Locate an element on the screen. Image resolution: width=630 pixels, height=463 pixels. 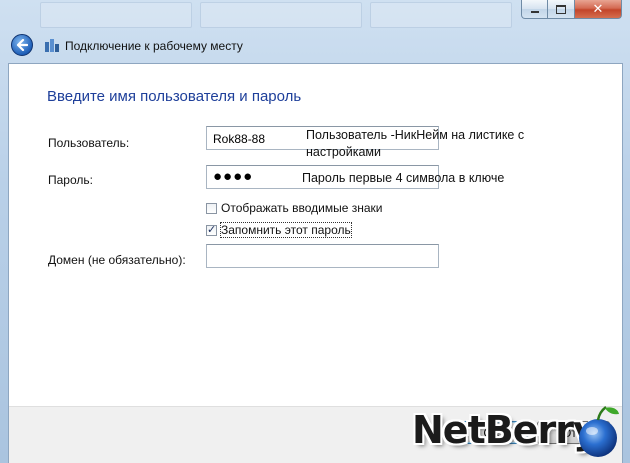
show-chars-checkbox-row: Отображать вводимые знаки is located at coordinates (294, 208).